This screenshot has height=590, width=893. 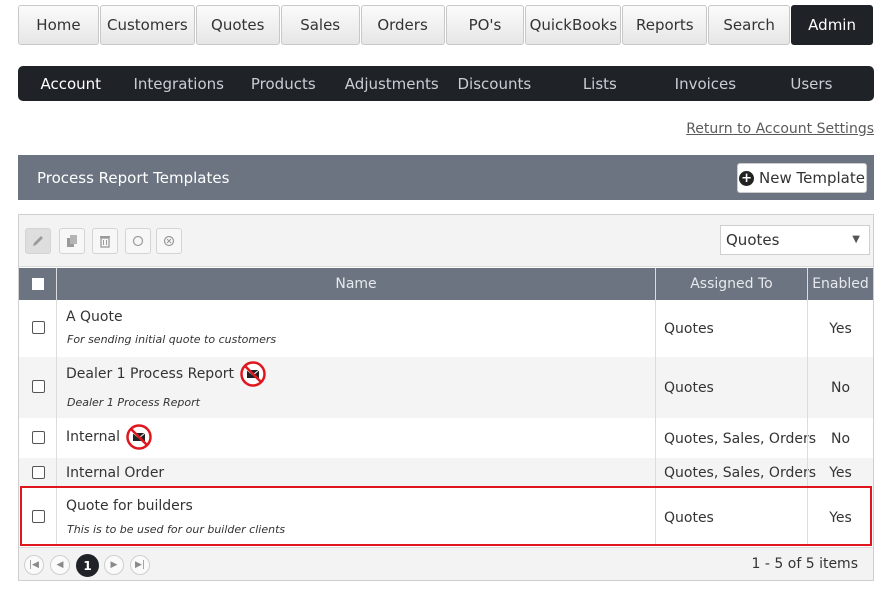 What do you see at coordinates (320, 25) in the screenshot?
I see `top-nav-sales: Sales` at bounding box center [320, 25].